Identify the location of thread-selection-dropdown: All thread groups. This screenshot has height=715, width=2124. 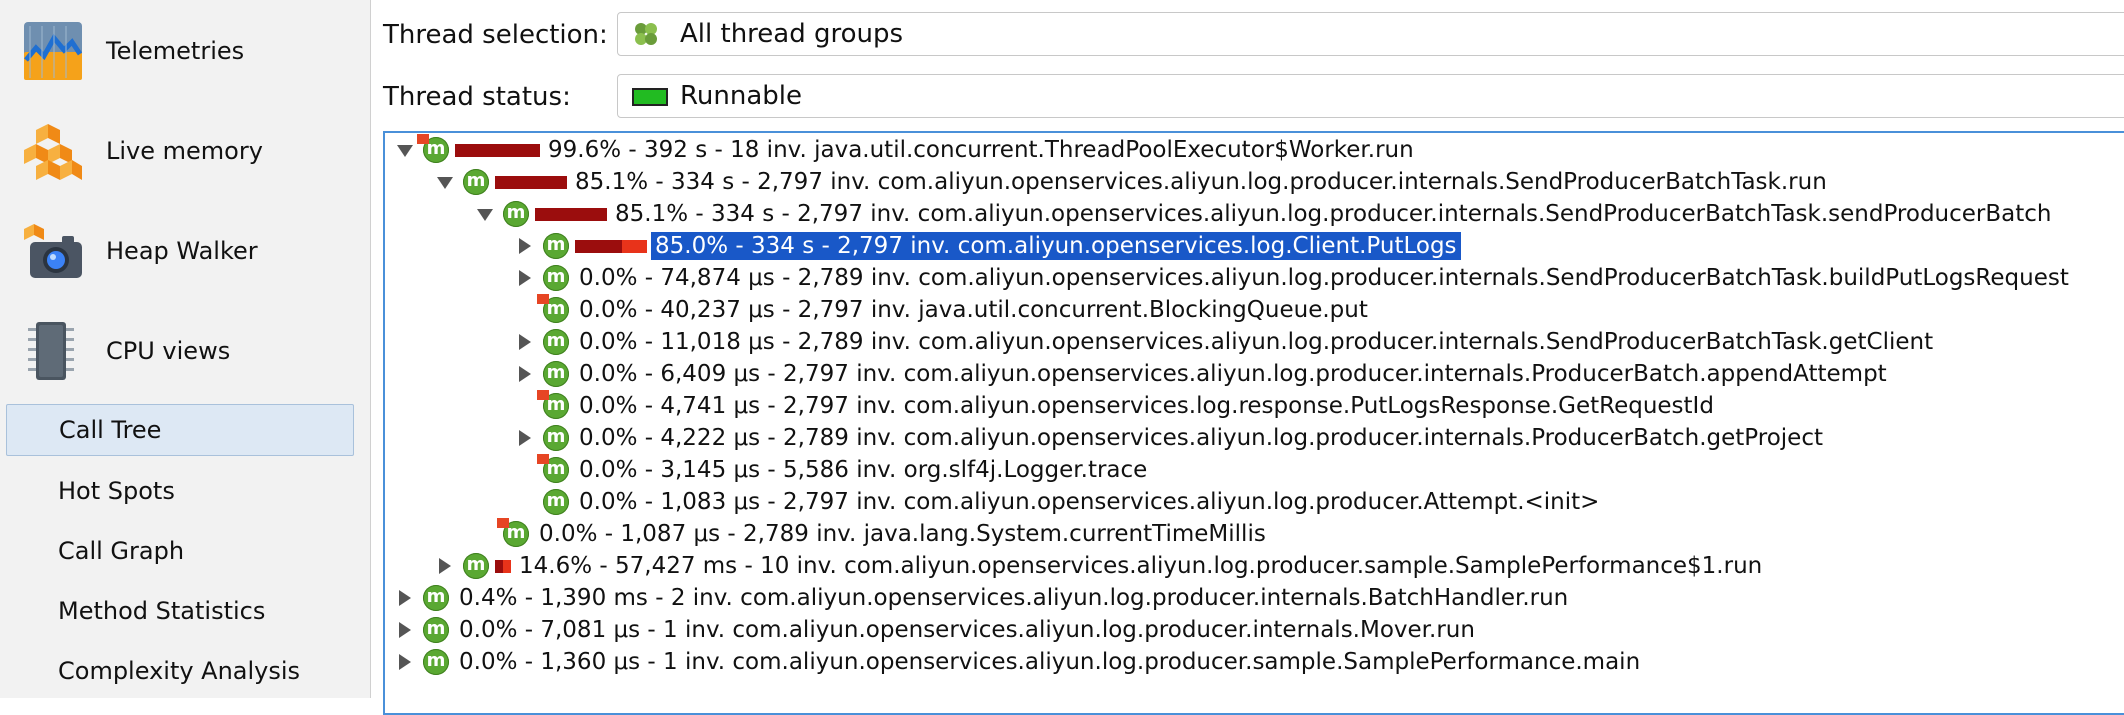
(1370, 34).